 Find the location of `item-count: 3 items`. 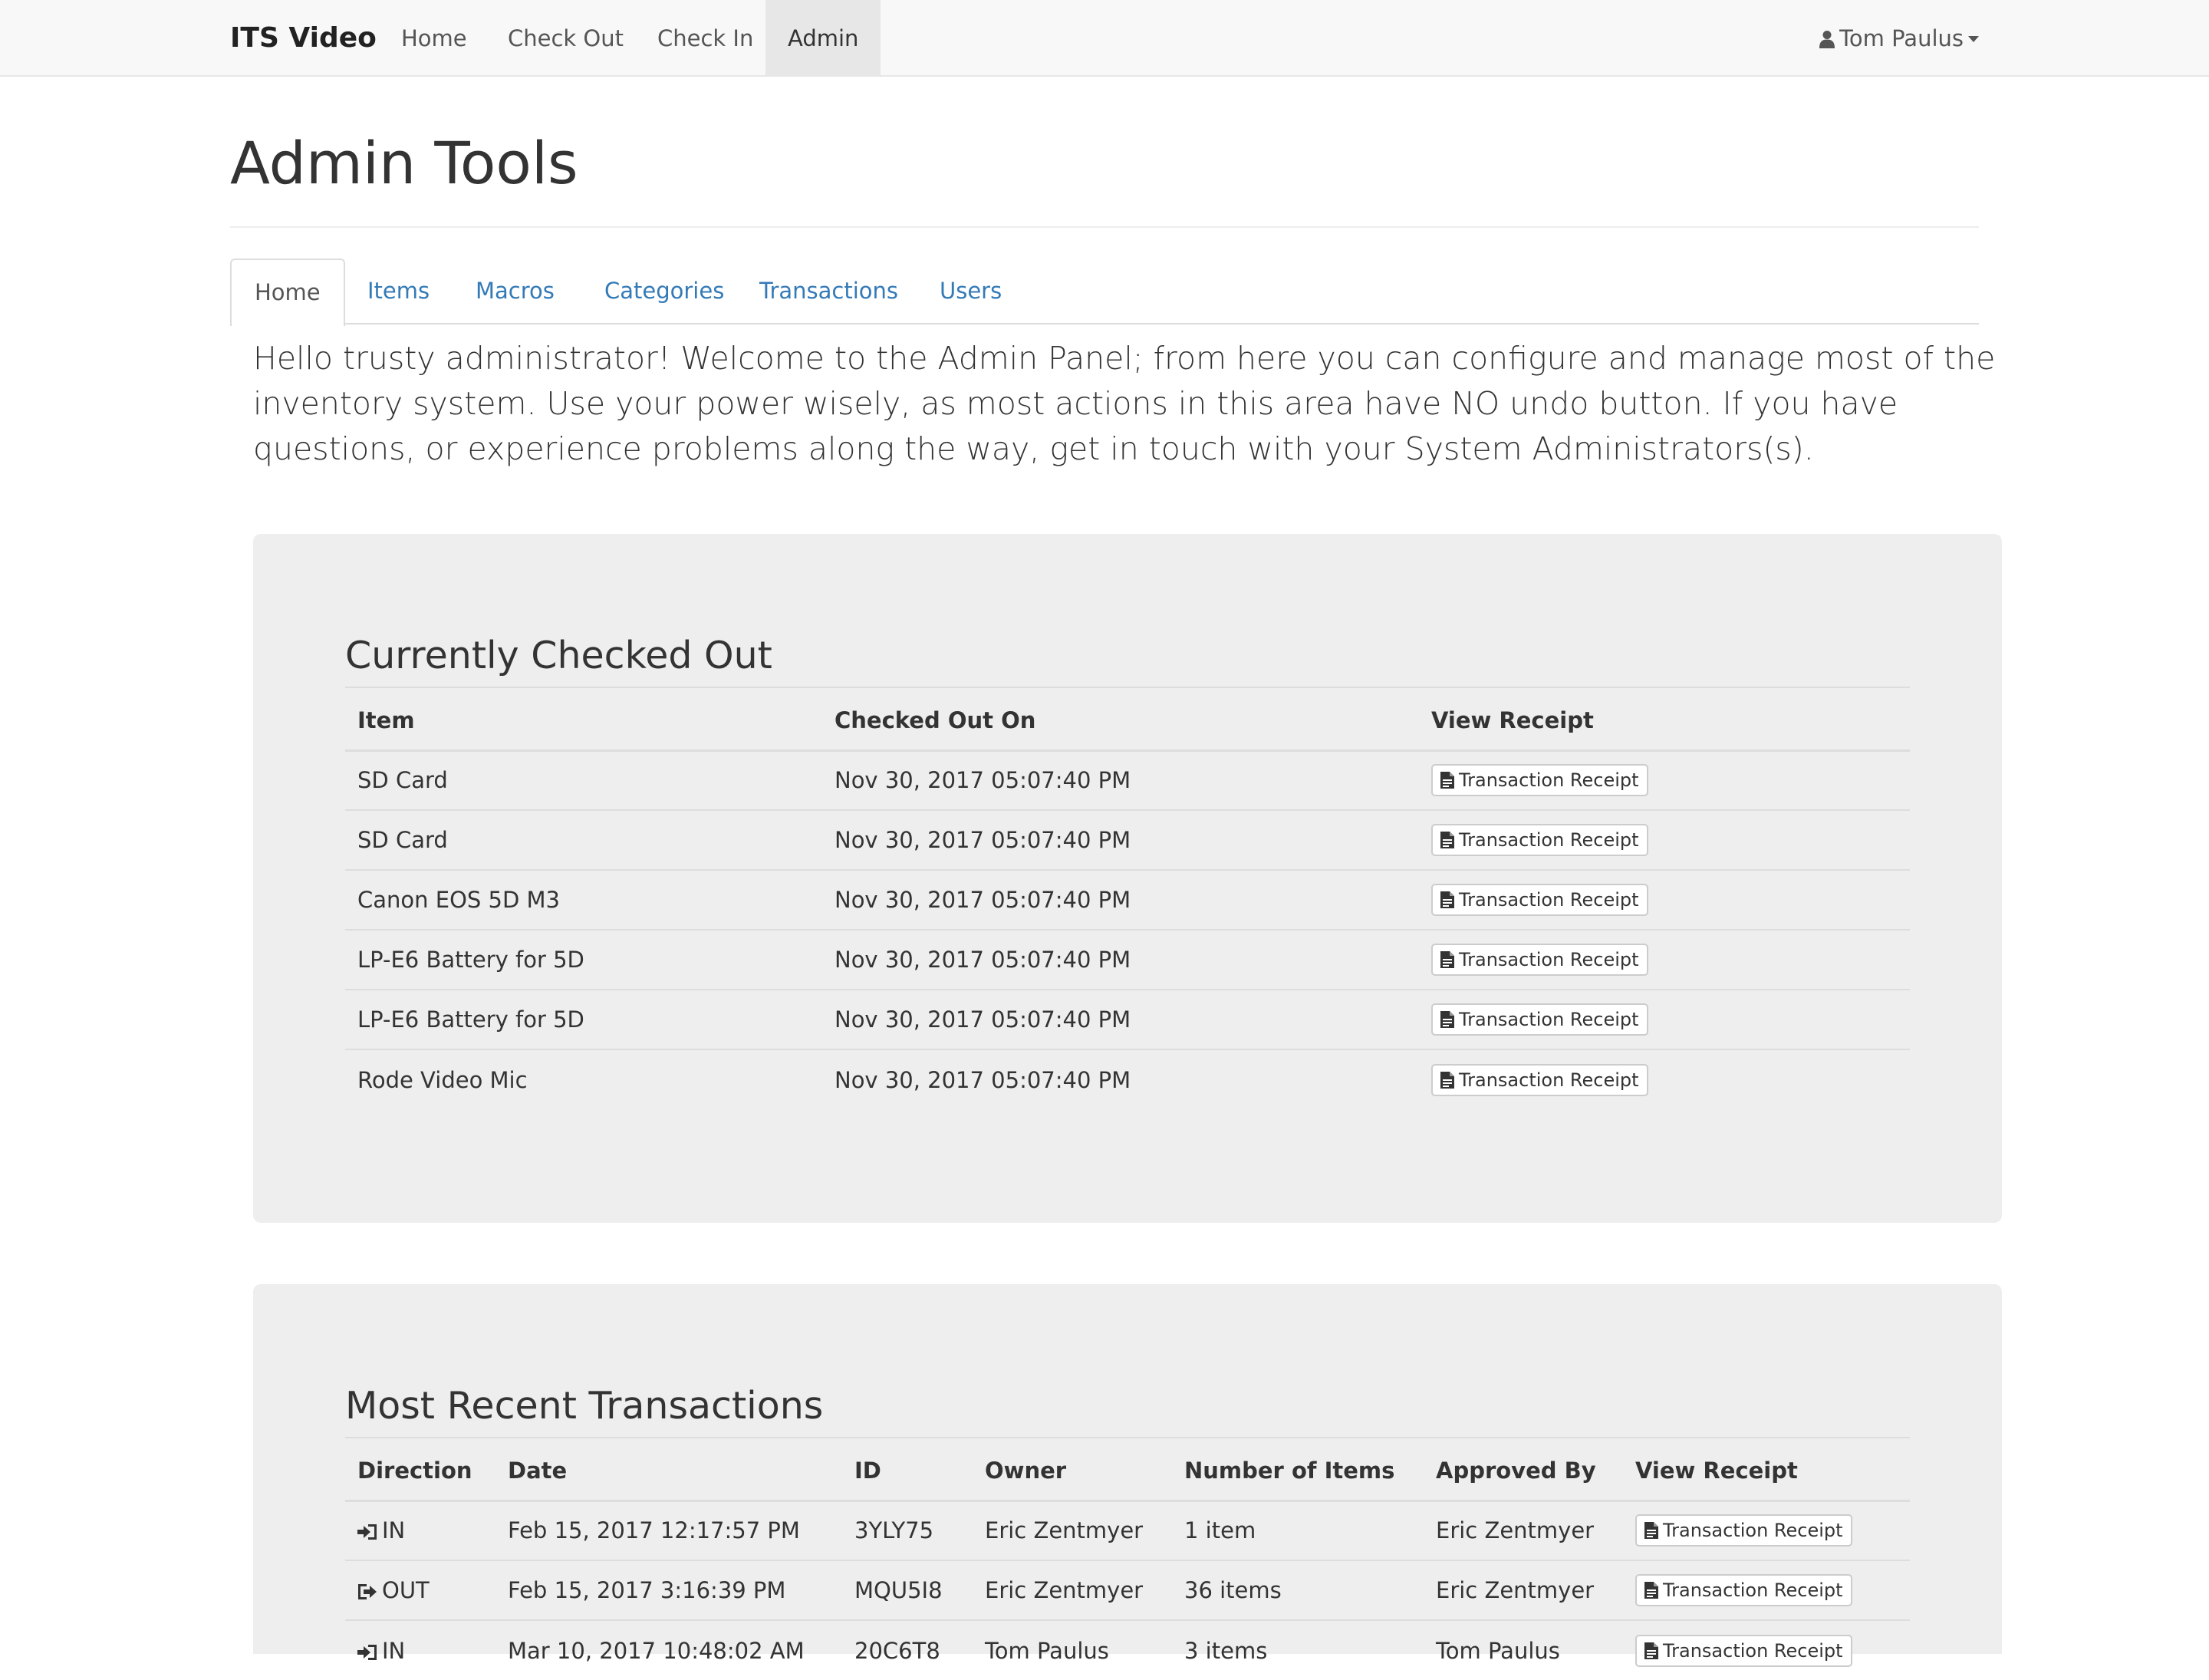

item-count: 3 items is located at coordinates (1298, 1649).